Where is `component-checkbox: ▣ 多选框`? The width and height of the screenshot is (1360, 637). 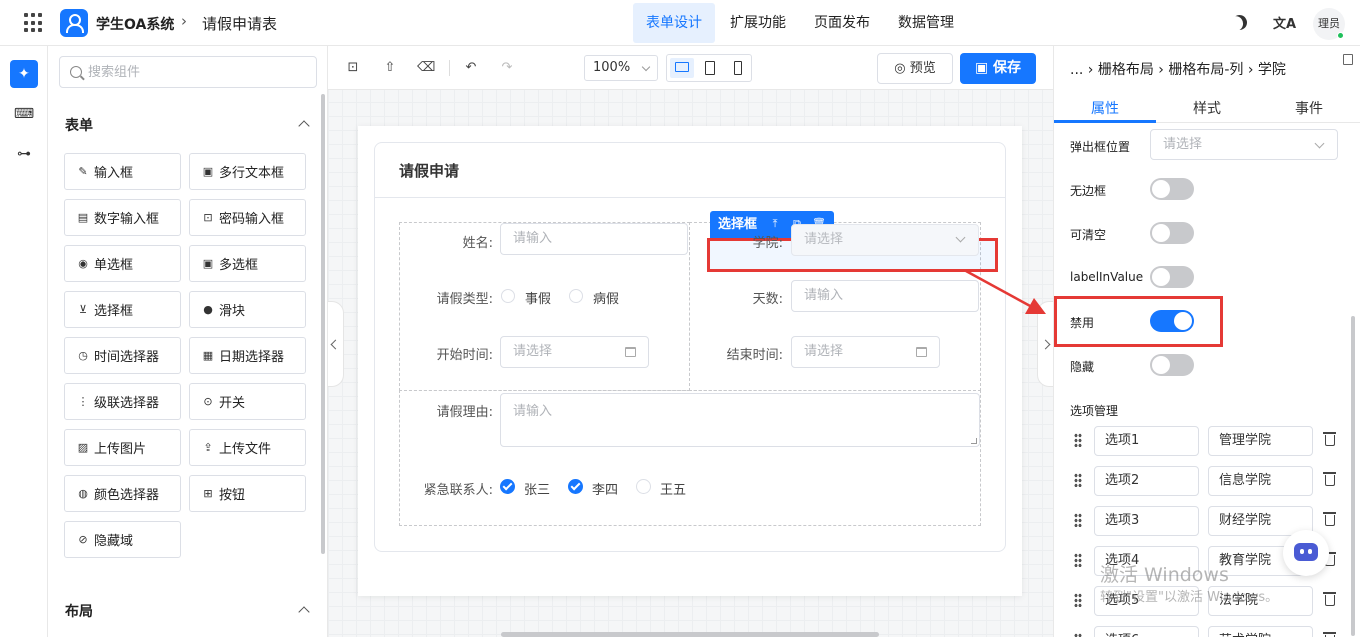
component-checkbox: ▣ 多选框 is located at coordinates (247, 263).